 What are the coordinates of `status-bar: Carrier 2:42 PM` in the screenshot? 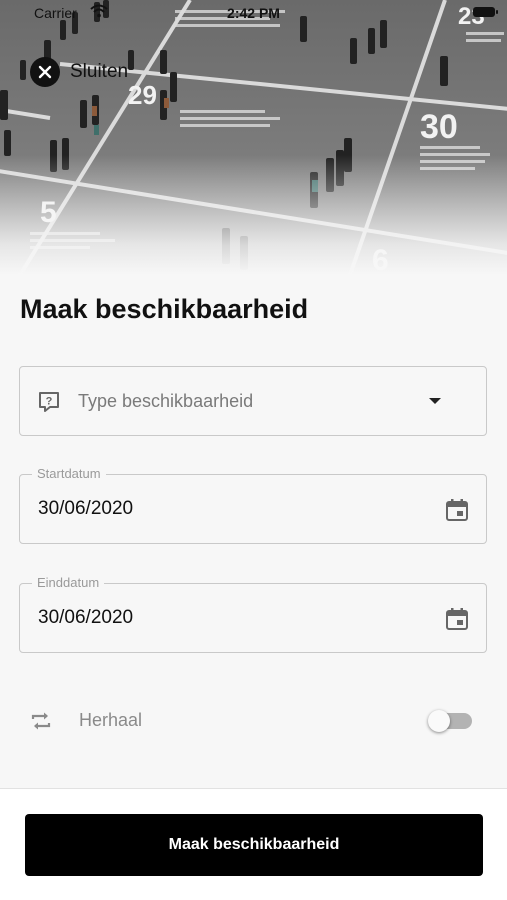 It's located at (253, 13).